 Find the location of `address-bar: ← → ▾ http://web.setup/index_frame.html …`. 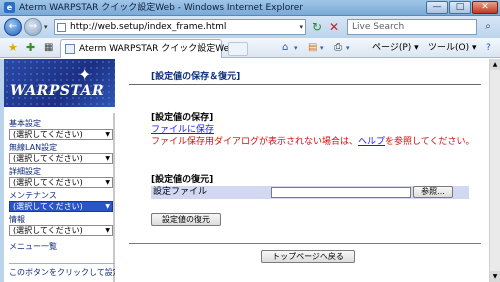

address-bar: ← → ▾ http://web.setup/index_frame.html … is located at coordinates (250, 27).